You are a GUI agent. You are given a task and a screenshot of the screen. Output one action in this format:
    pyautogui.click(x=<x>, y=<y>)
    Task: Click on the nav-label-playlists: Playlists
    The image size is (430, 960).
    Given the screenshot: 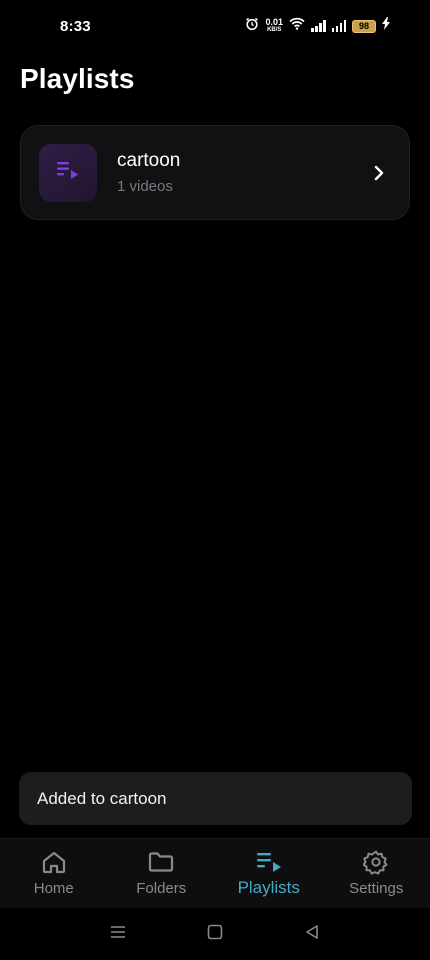 What is the action you would take?
    pyautogui.click(x=268, y=887)
    